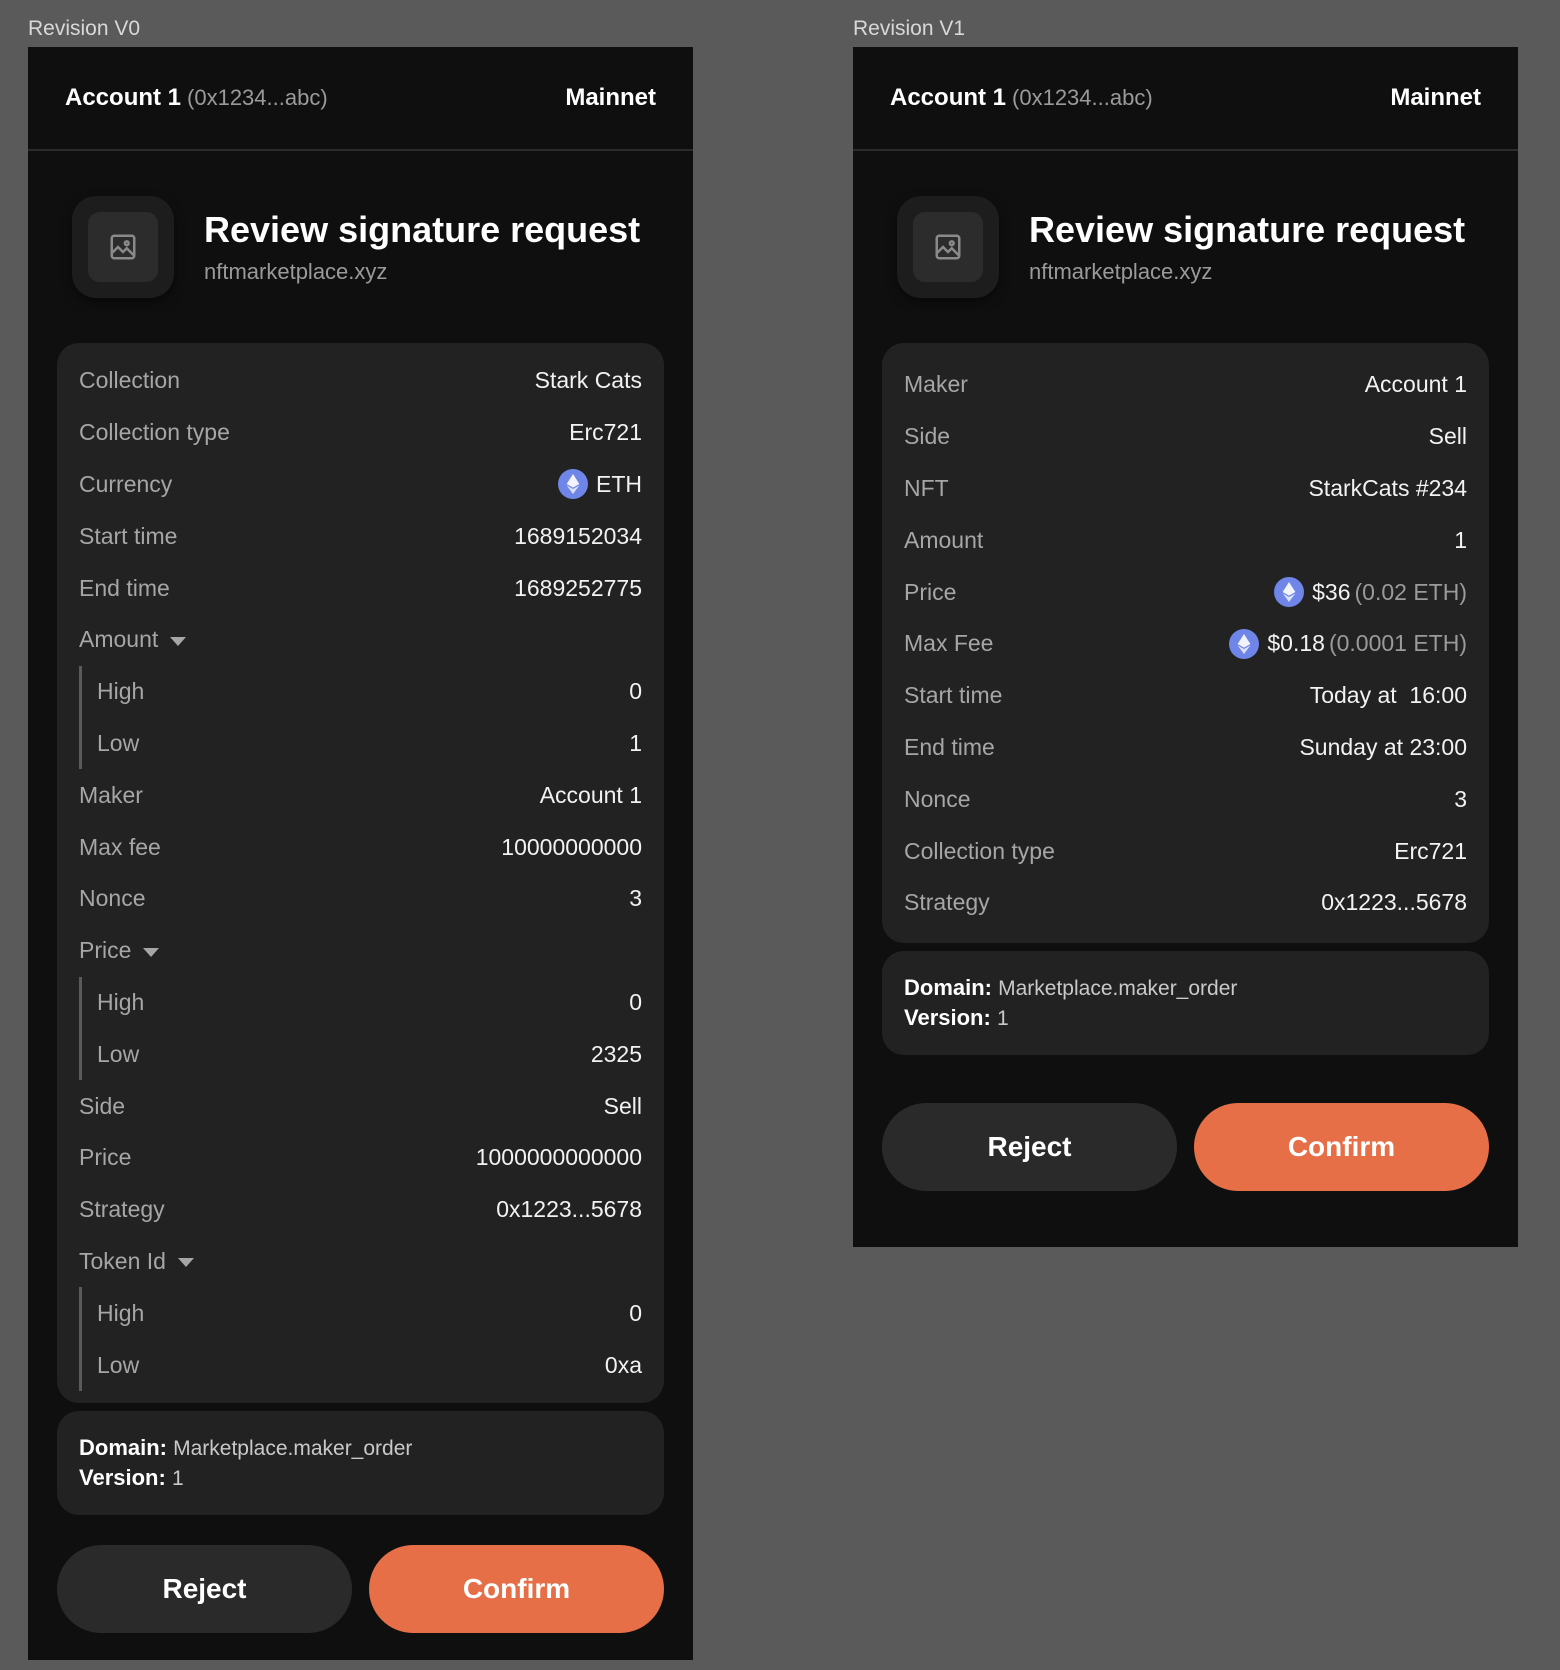 This screenshot has height=1670, width=1560. What do you see at coordinates (360, 1158) in the screenshot?
I see `detail-row-price: Price 1000000000000` at bounding box center [360, 1158].